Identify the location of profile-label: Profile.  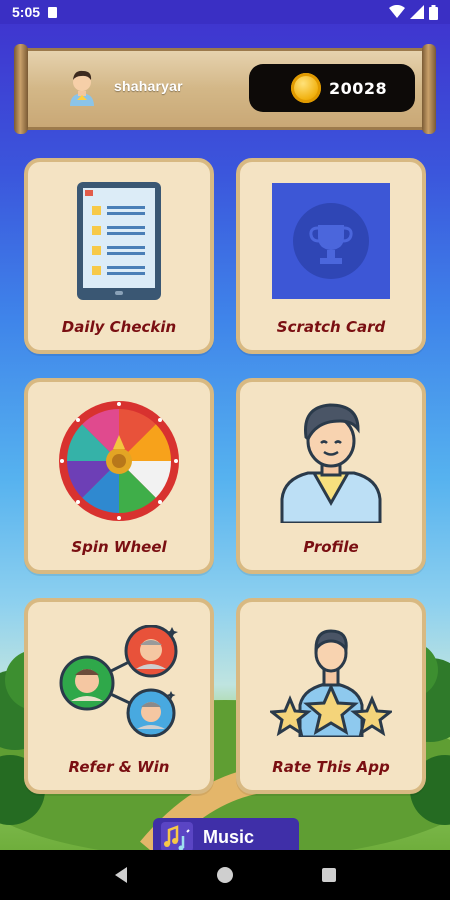
(331, 547).